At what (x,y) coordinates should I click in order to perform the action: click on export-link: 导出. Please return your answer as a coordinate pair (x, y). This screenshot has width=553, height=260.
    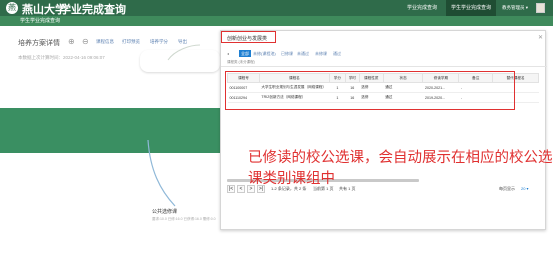
    Looking at the image, I should click on (182, 42).